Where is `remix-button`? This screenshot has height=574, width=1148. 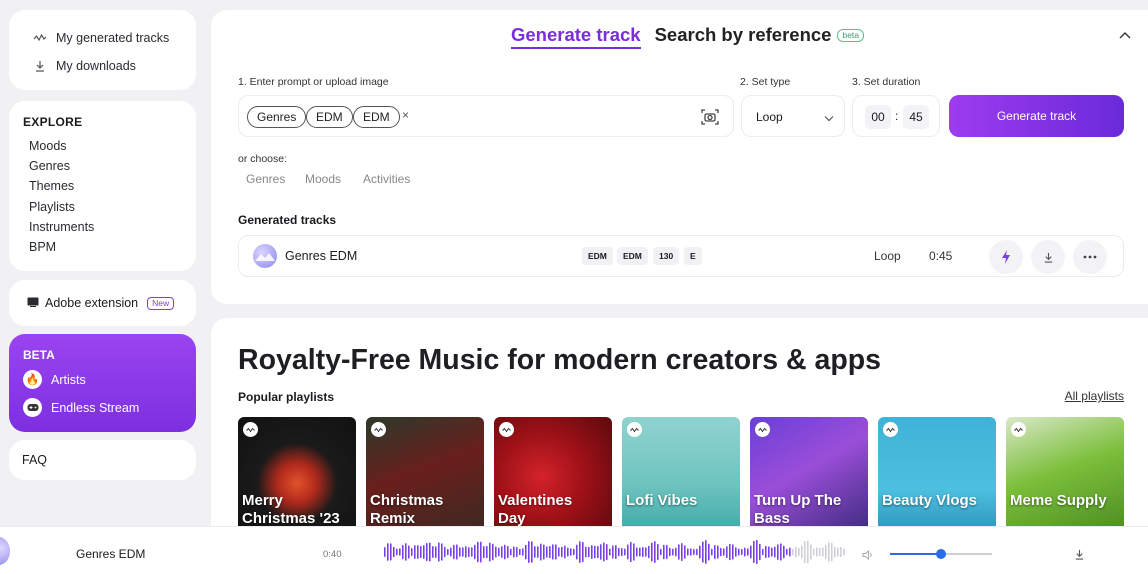
remix-button is located at coordinates (1006, 257).